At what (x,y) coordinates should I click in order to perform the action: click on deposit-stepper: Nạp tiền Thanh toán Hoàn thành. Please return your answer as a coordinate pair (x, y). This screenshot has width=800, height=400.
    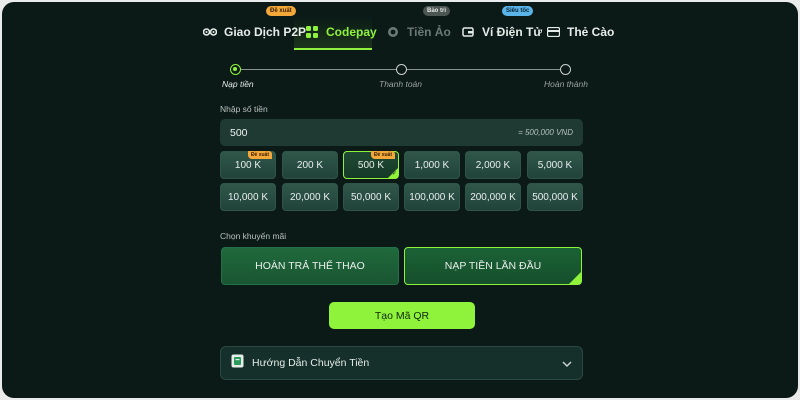
    Looking at the image, I should click on (405, 77).